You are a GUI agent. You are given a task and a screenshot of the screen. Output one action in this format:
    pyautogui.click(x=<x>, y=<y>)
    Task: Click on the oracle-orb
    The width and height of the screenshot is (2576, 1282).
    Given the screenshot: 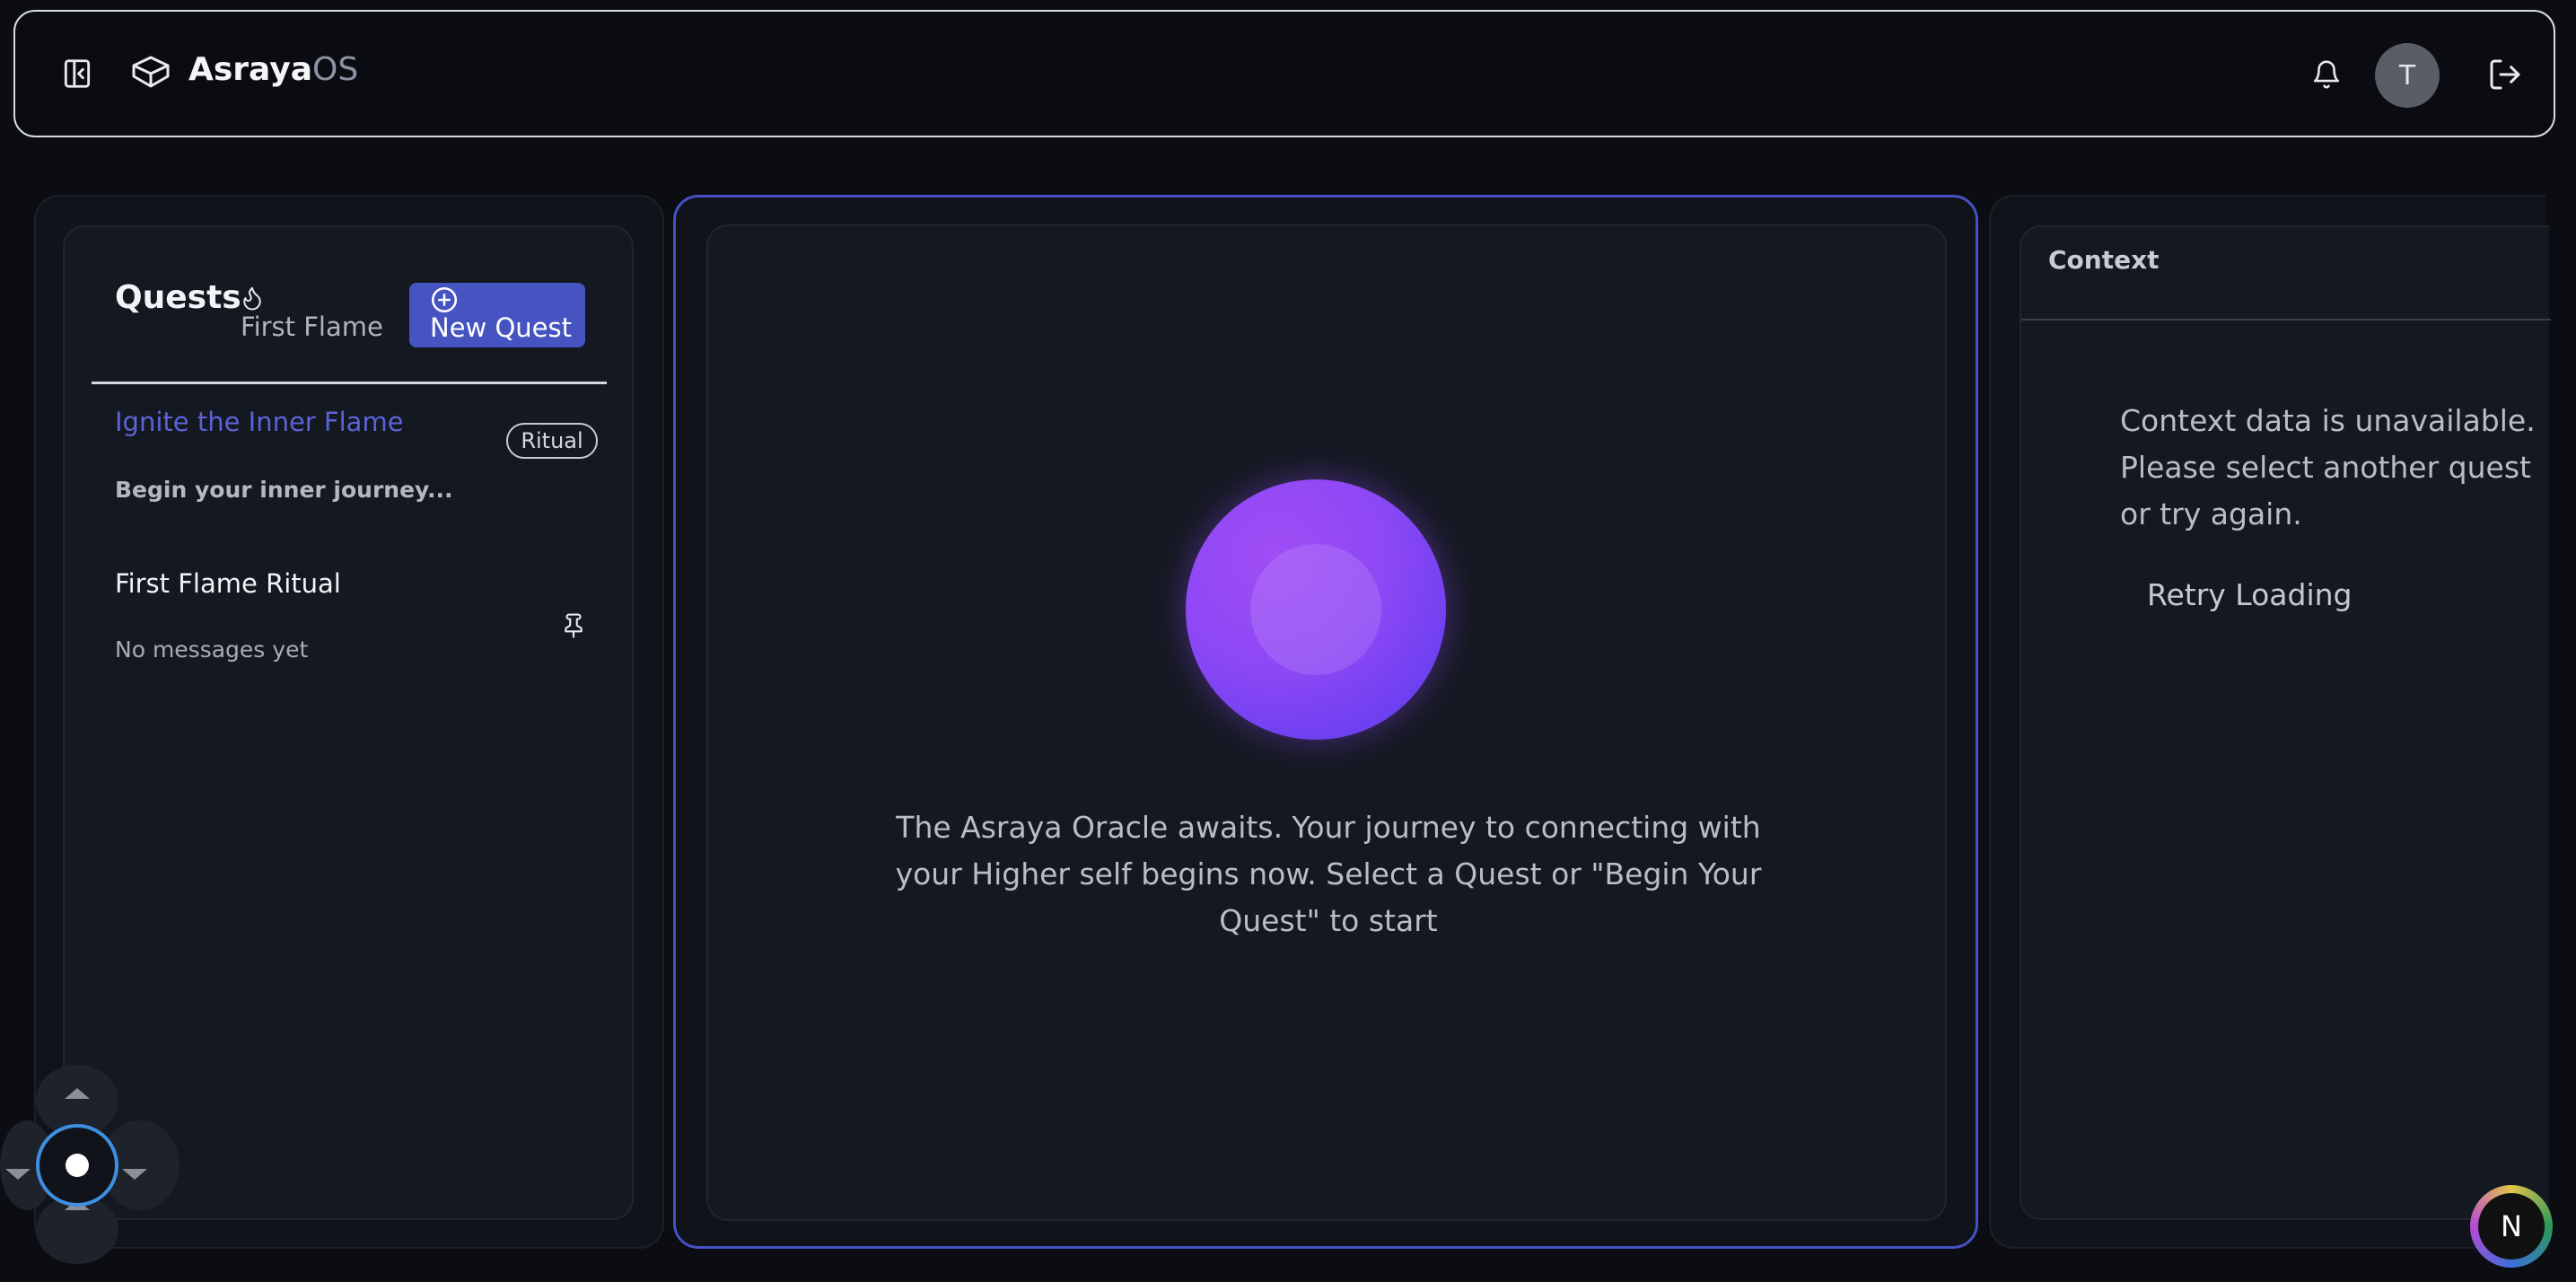 What is the action you would take?
    pyautogui.click(x=1316, y=609)
    